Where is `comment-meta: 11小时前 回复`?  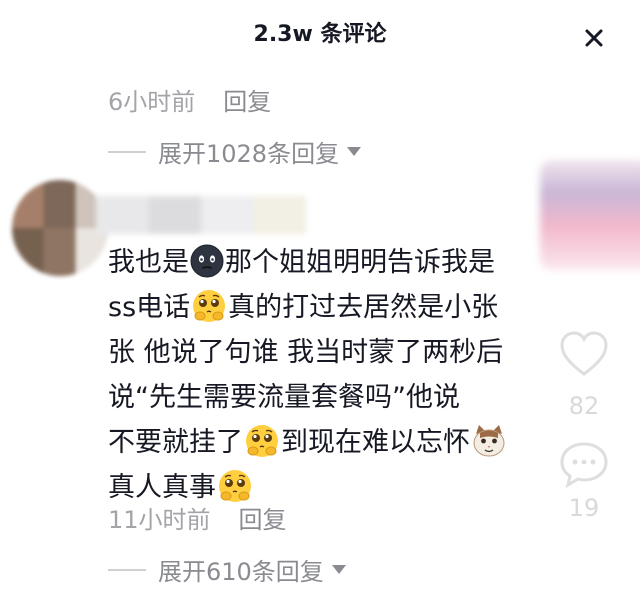 comment-meta: 11小时前 回复 is located at coordinates (197, 517).